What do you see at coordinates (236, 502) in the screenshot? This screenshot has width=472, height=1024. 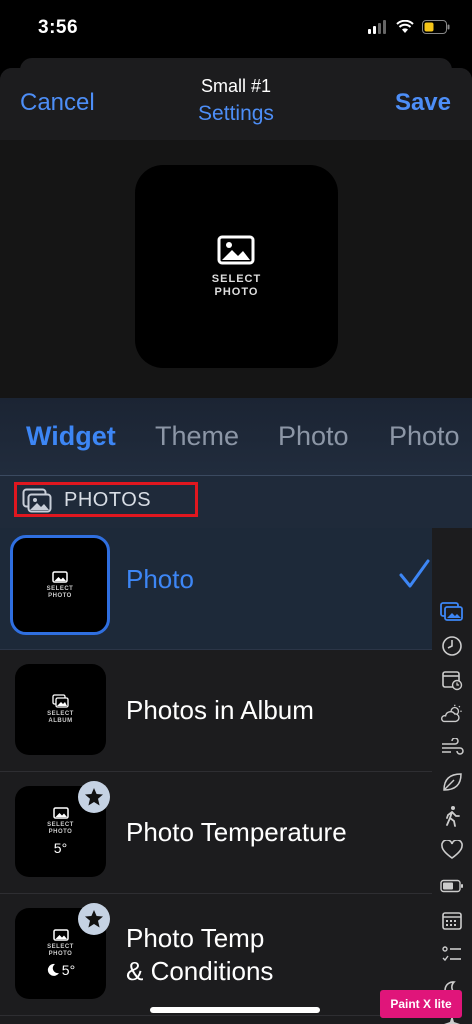 I see `section-header-photos: PHOTOS` at bounding box center [236, 502].